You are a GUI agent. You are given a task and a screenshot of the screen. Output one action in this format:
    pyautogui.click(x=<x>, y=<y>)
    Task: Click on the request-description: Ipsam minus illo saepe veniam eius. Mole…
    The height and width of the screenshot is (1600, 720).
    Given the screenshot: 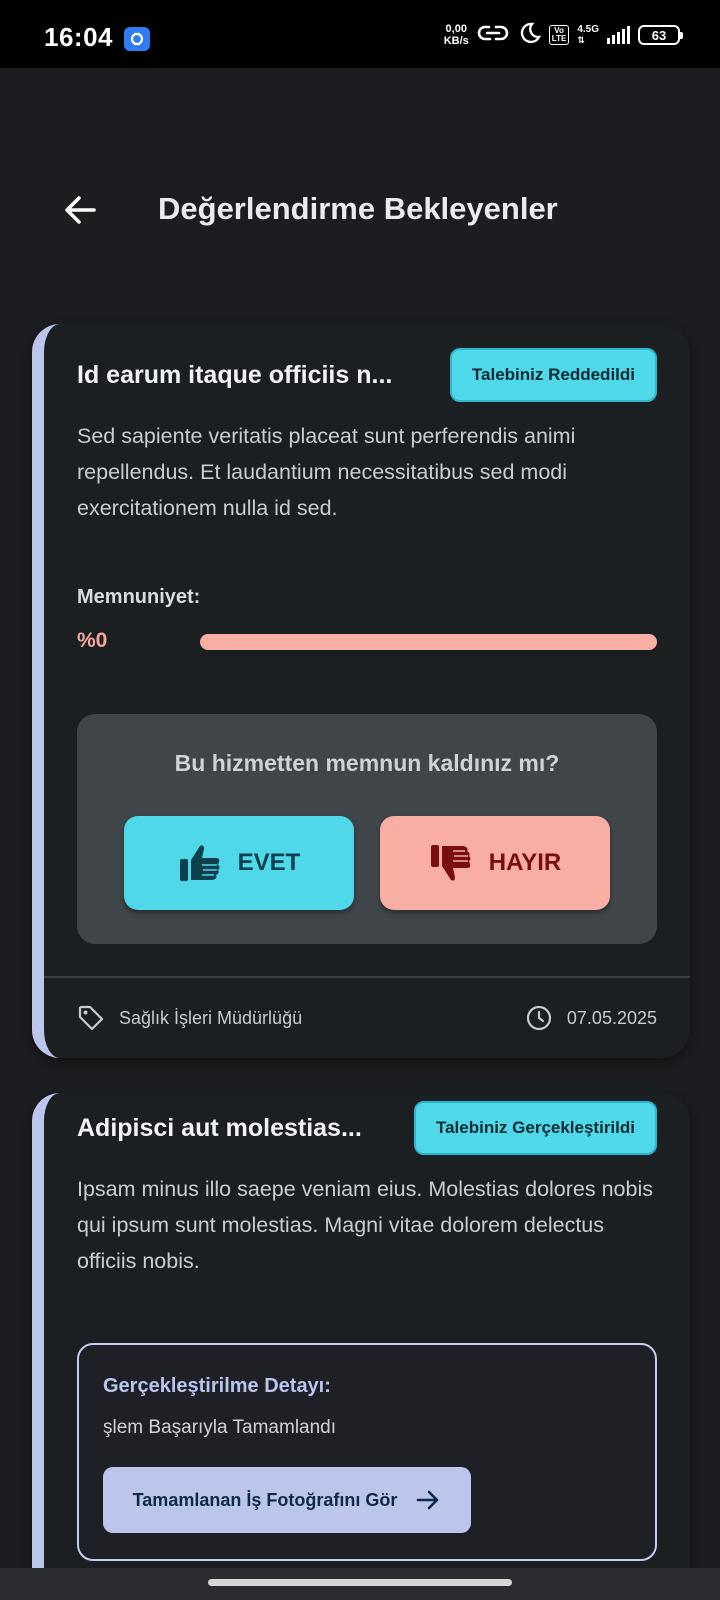 What is the action you would take?
    pyautogui.click(x=365, y=1225)
    